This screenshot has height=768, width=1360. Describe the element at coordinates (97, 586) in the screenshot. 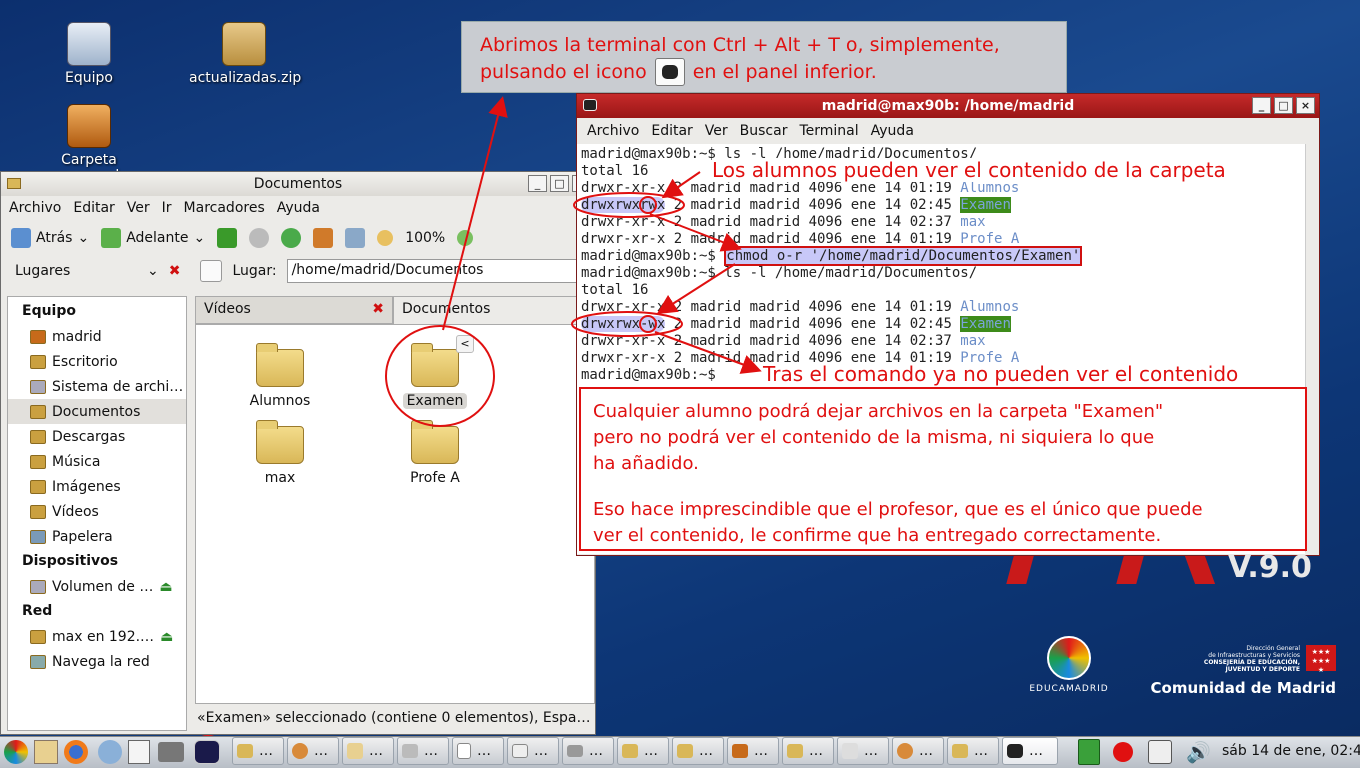

I see `sidebar-item-volumen: Volumen de … ⏏` at that location.